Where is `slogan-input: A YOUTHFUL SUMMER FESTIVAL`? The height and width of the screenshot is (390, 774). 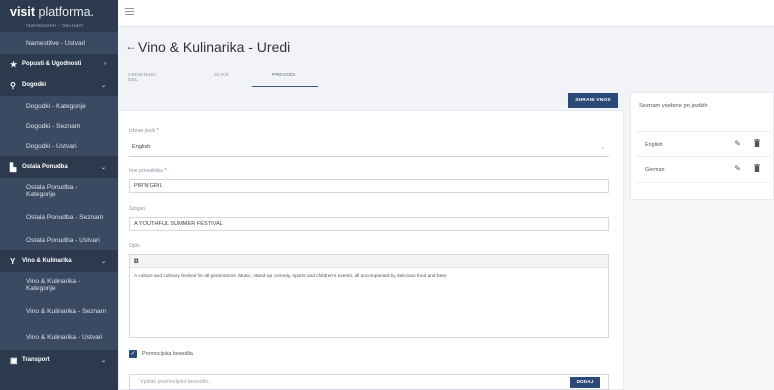 slogan-input: A YOUTHFUL SUMMER FESTIVAL is located at coordinates (369, 224).